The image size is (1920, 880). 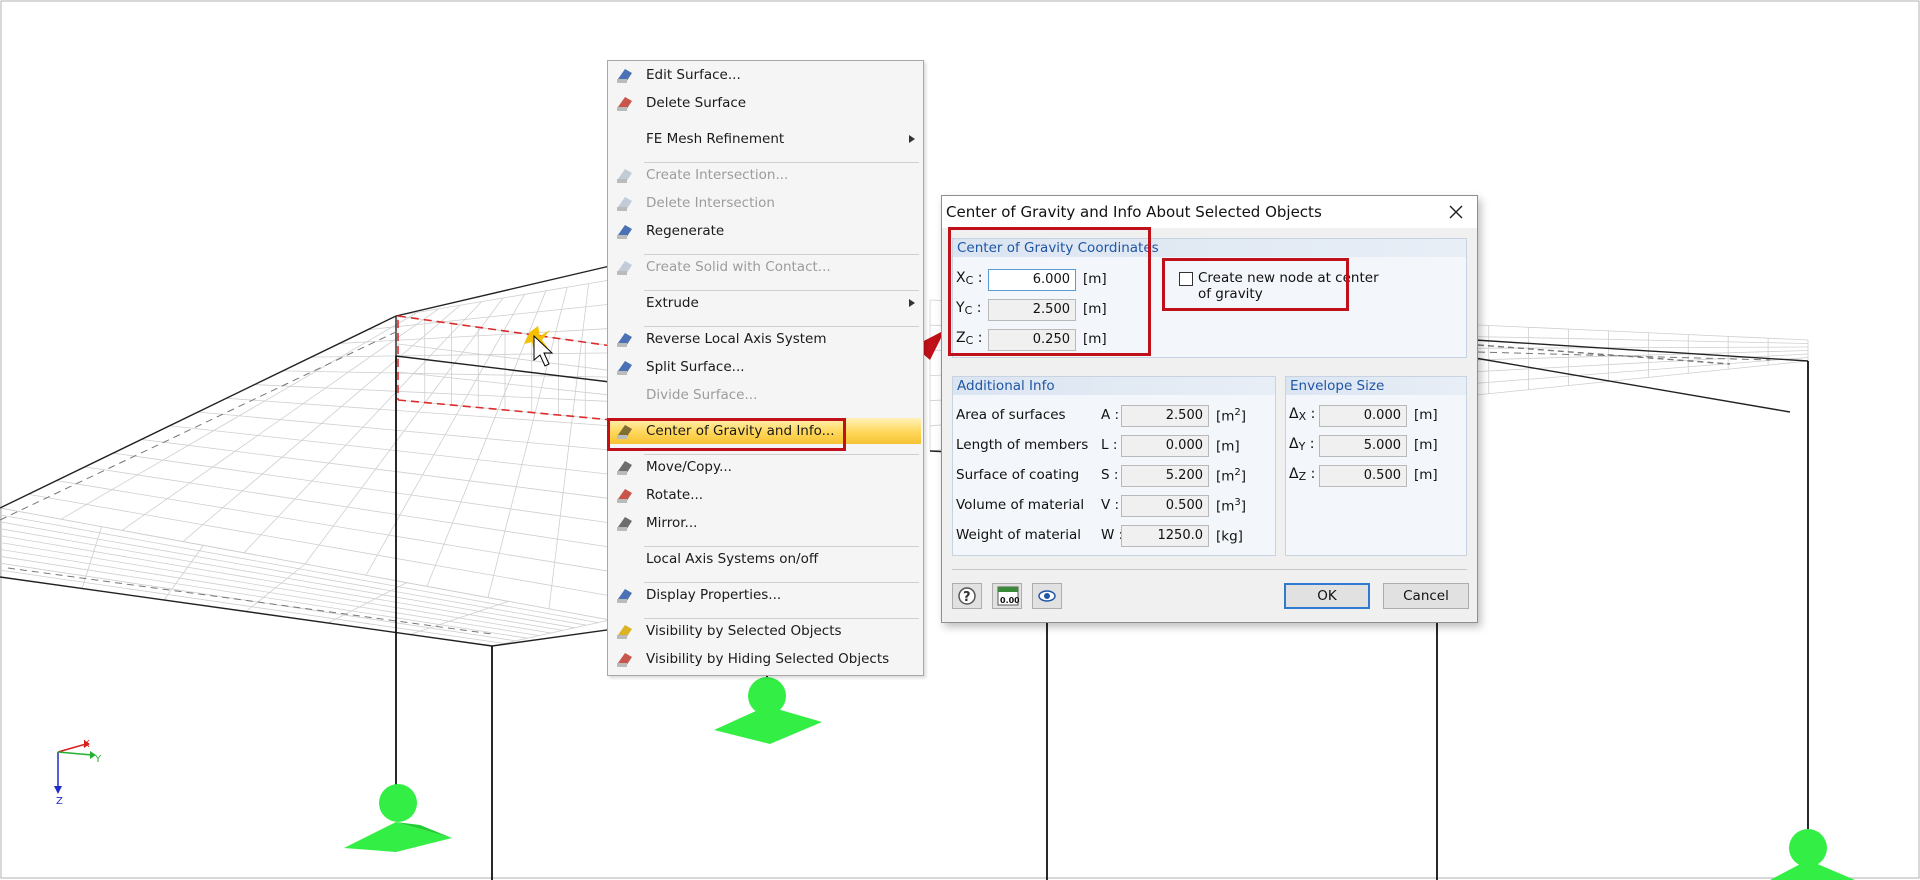 I want to click on info-row-symbol: S :, so click(x=1110, y=475).